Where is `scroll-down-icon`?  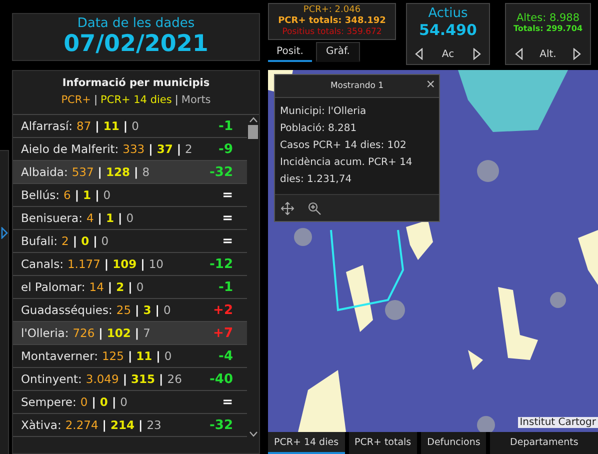 scroll-down-icon is located at coordinates (253, 434).